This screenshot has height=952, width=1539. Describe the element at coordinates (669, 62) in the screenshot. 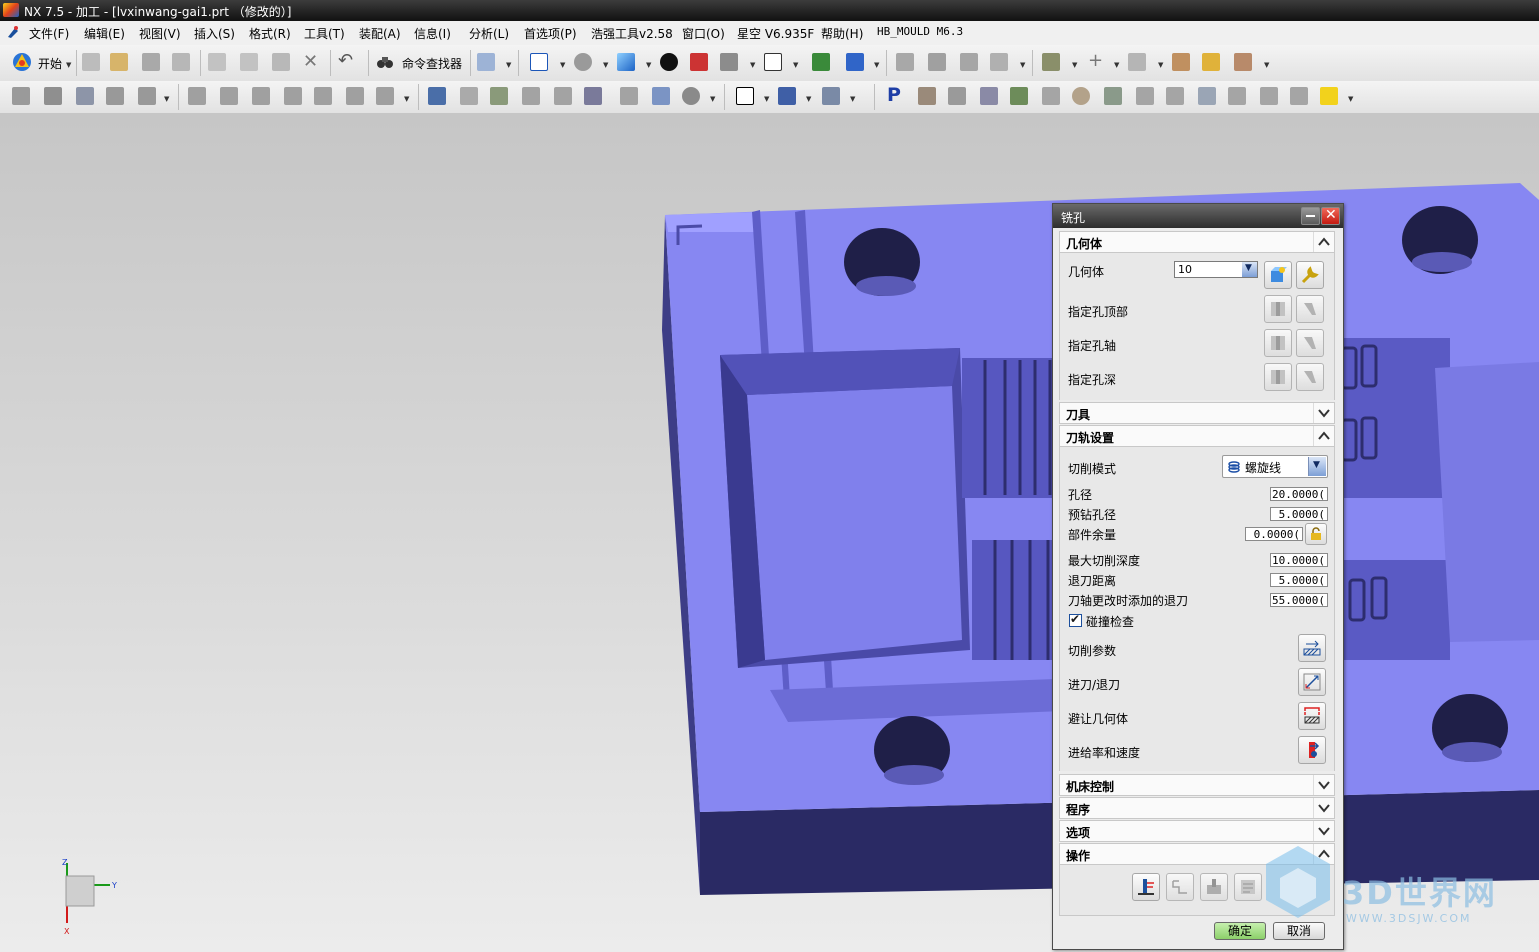

I see `display-mode-icon` at that location.